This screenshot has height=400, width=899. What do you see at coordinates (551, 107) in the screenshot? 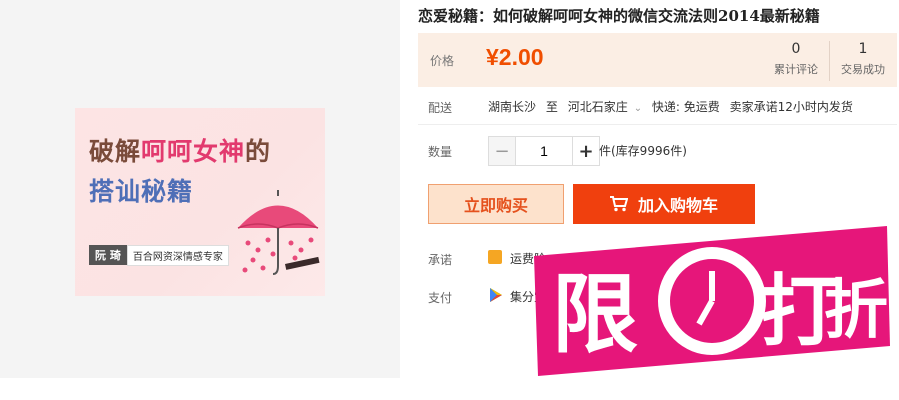
I see `ship-to-word: 至` at bounding box center [551, 107].